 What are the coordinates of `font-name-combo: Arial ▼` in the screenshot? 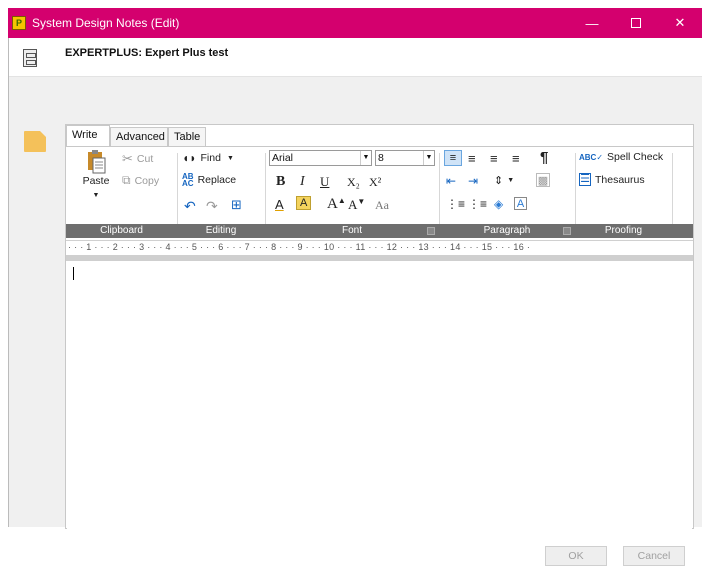 It's located at (320, 158).